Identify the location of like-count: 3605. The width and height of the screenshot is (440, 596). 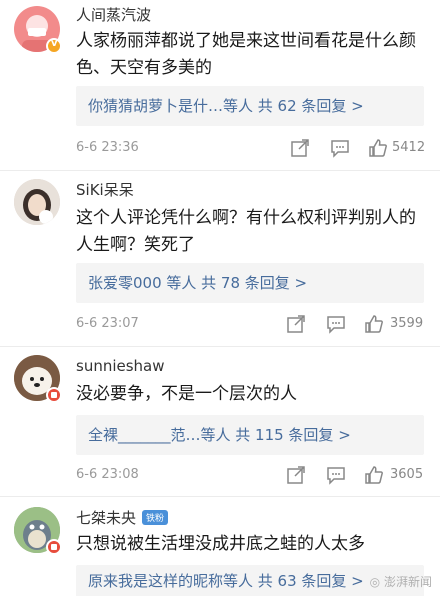
(407, 474).